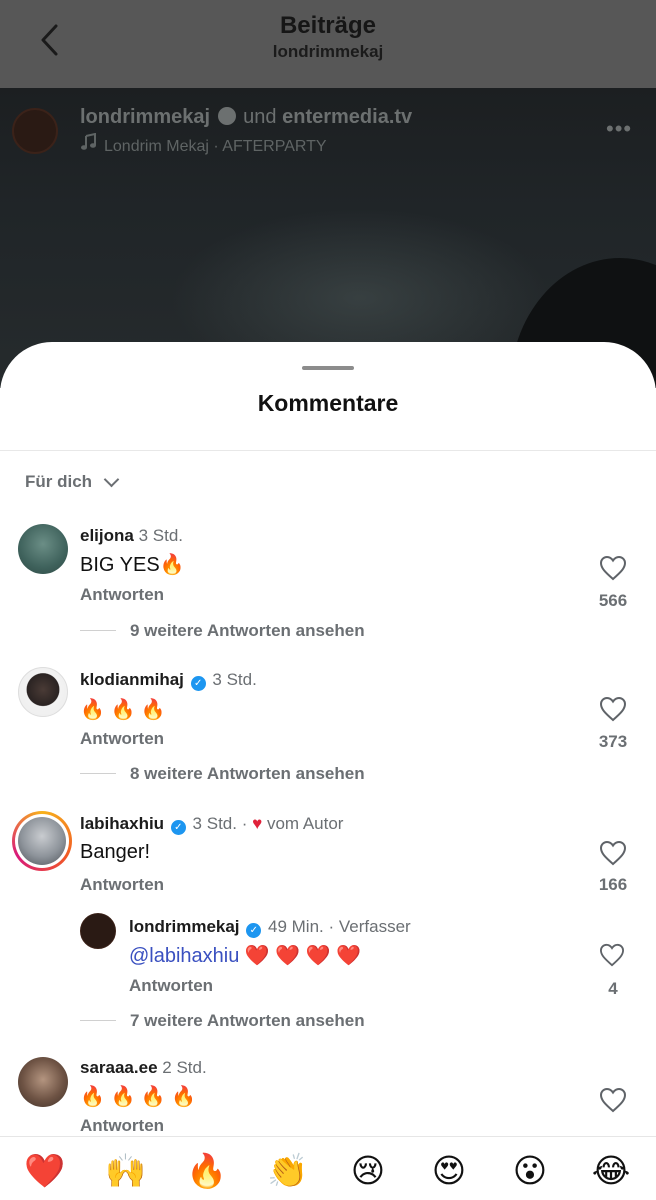 Image resolution: width=656 pixels, height=1200 pixels. Describe the element at coordinates (184, 1067) in the screenshot. I see `comment-time: 2 Std.` at that location.